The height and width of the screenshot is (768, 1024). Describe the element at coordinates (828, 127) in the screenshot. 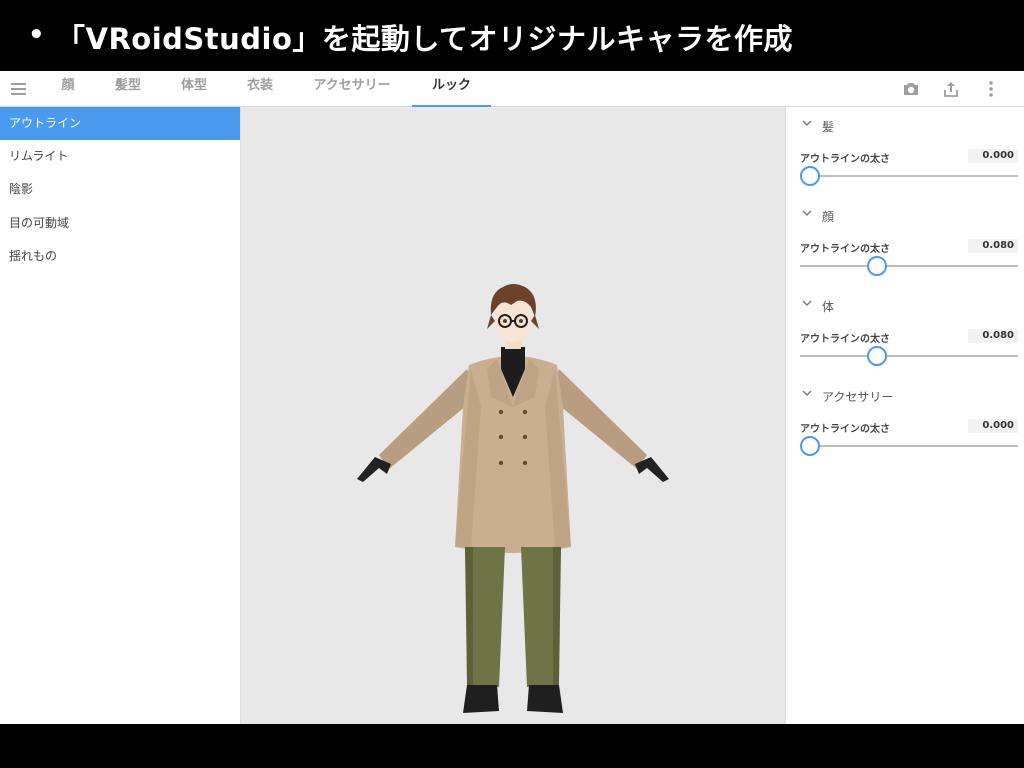

I see `section-hair-title: 髪` at that location.